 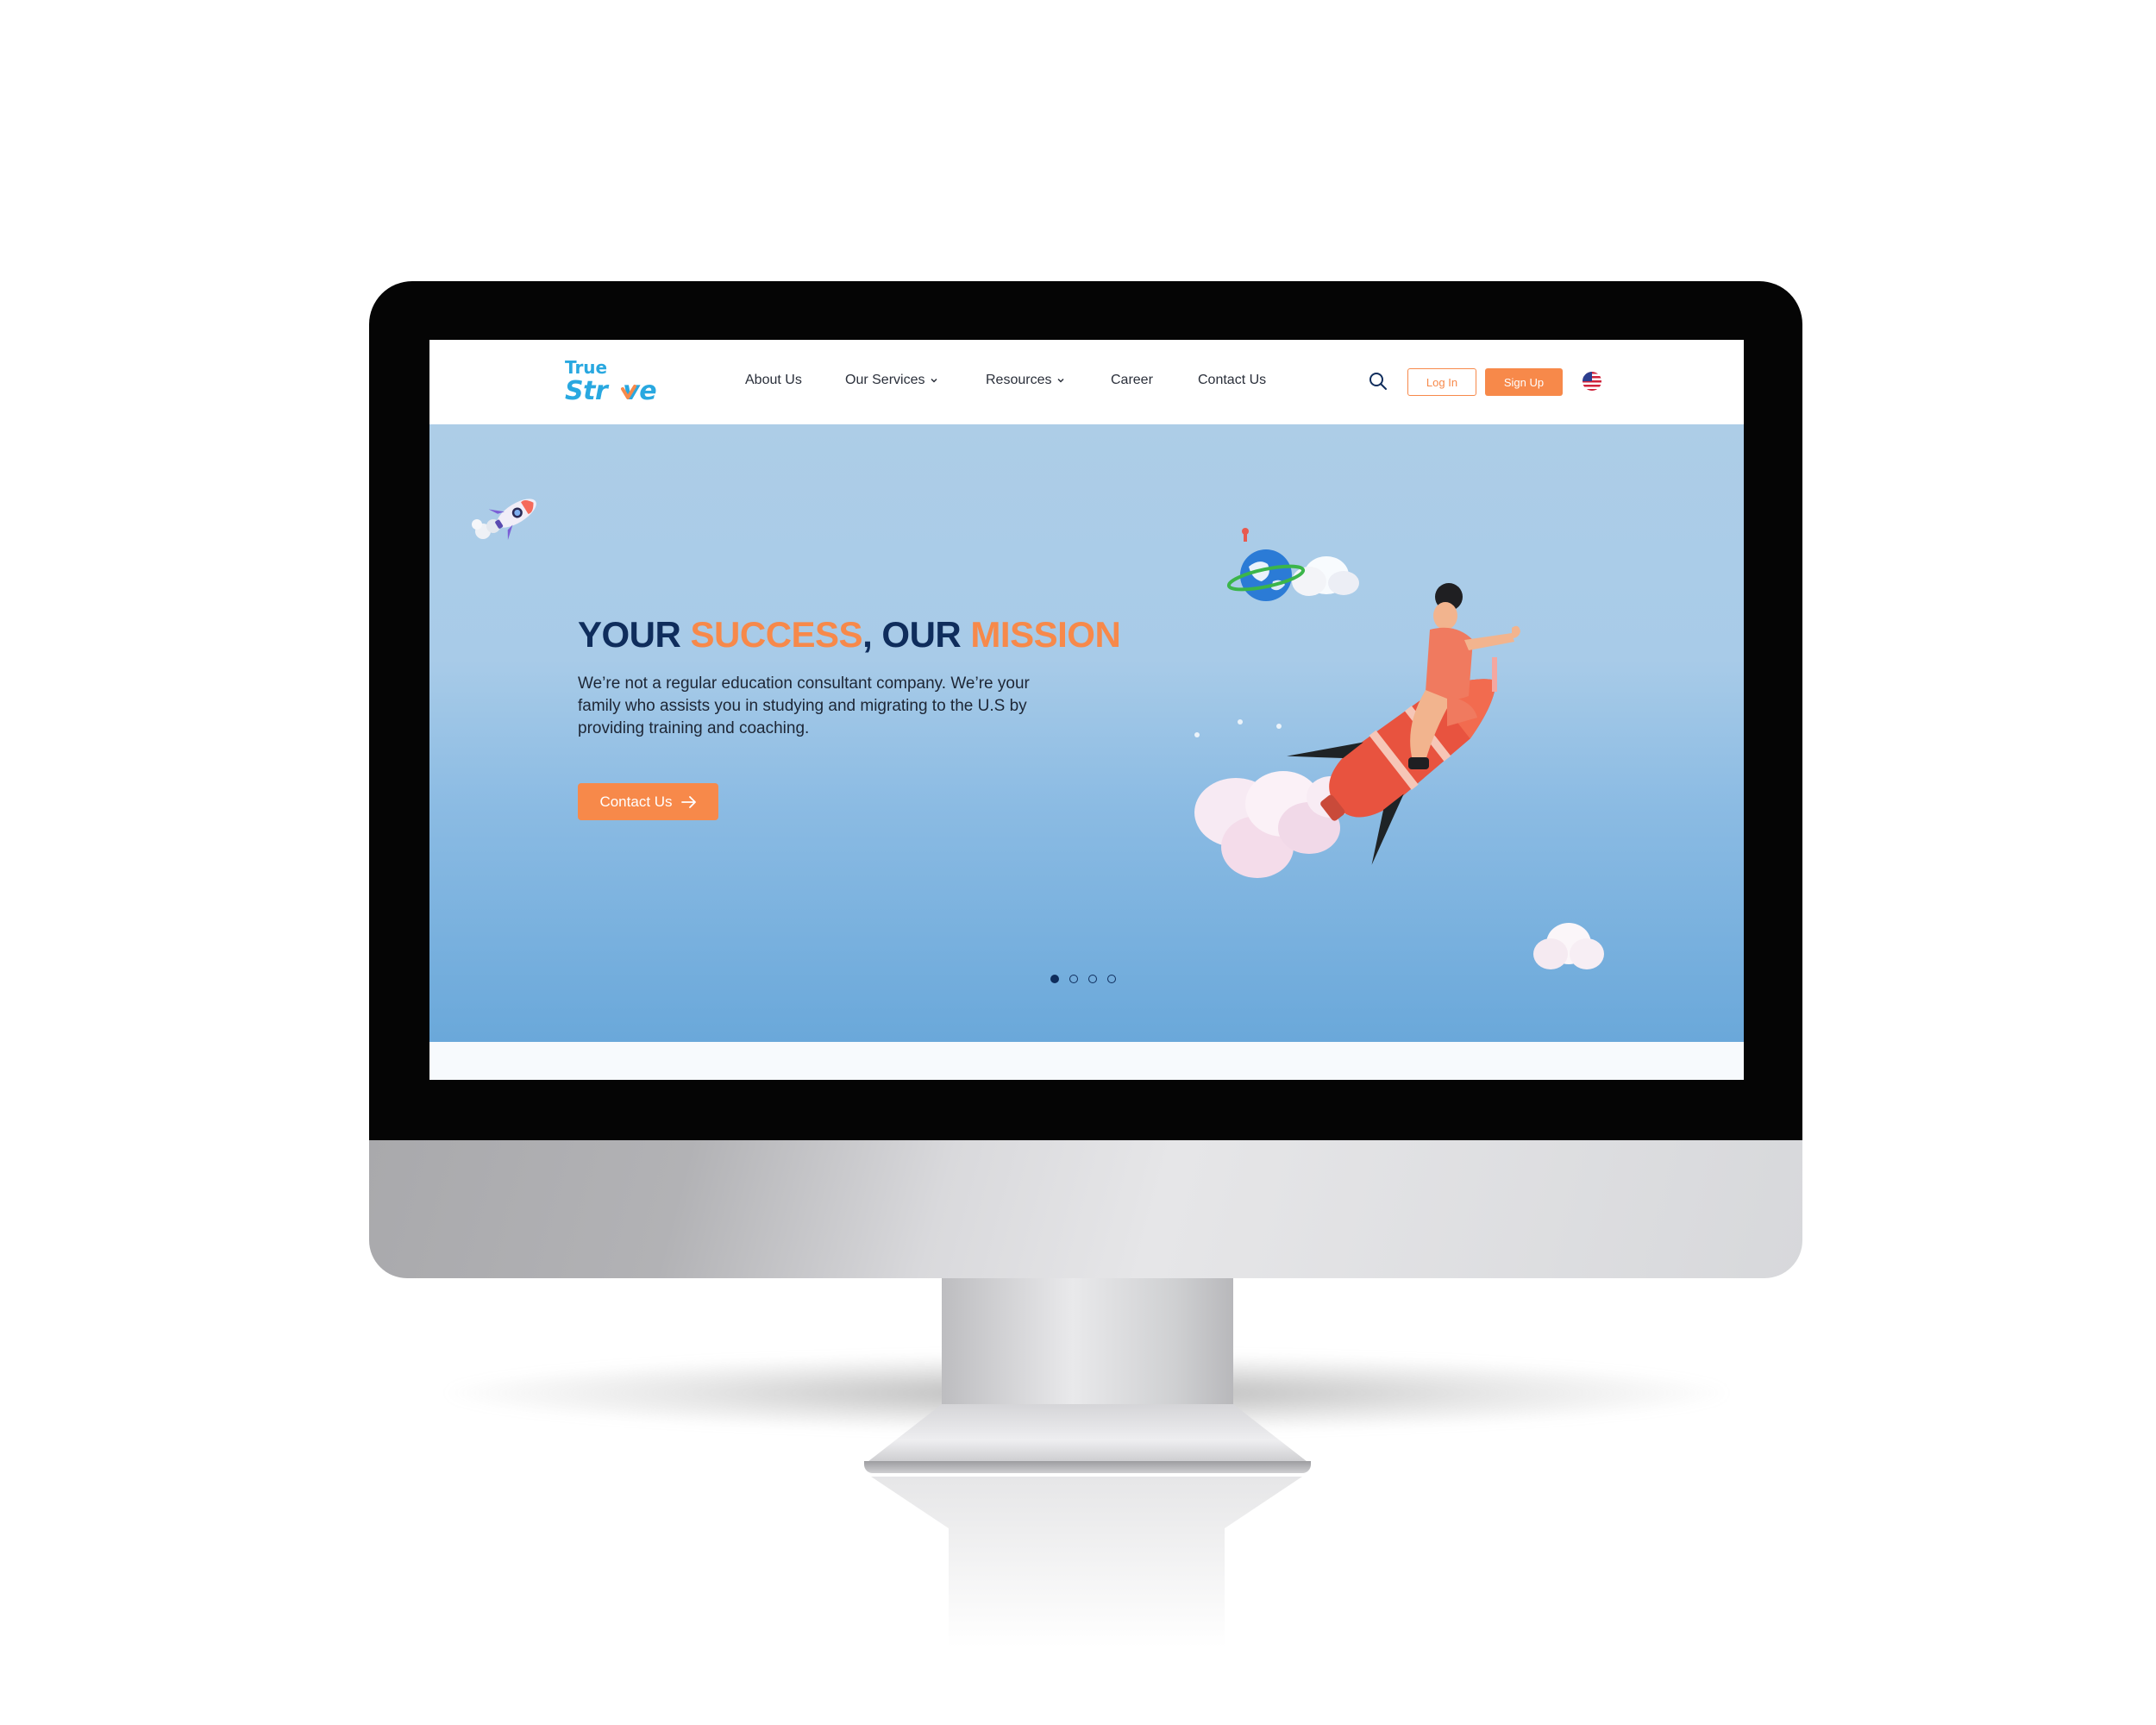 I want to click on nav-contact-us-label: Contact Us, so click(x=1232, y=380).